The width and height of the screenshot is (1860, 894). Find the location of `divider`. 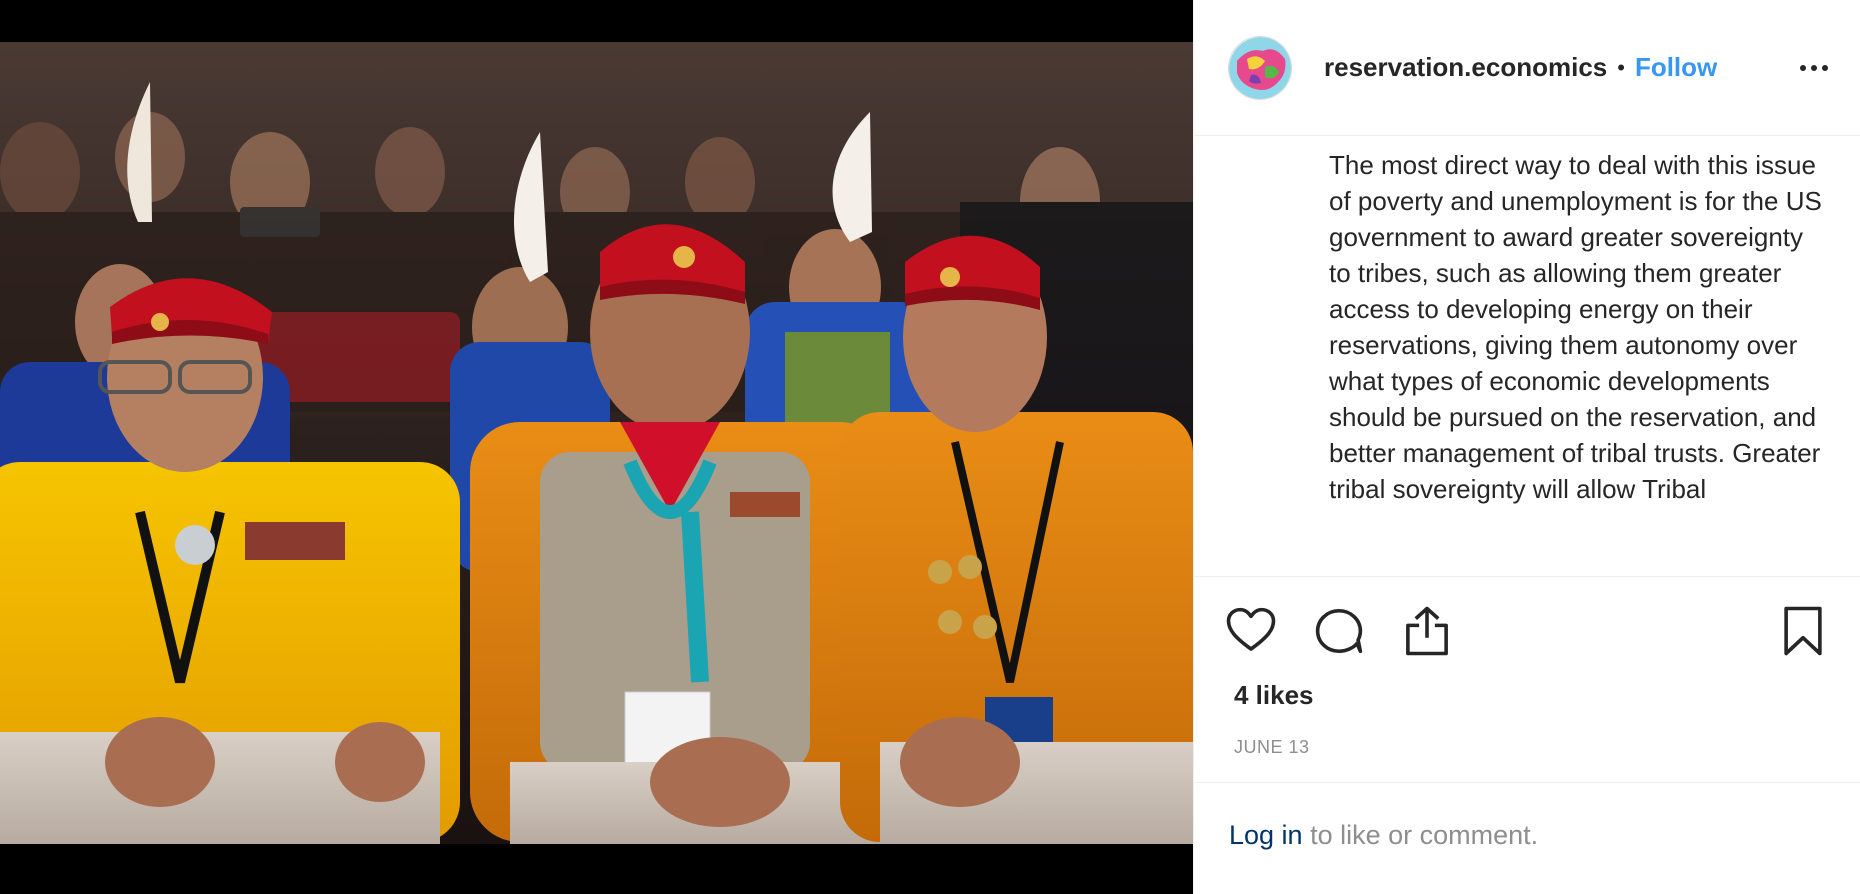

divider is located at coordinates (1527, 782).